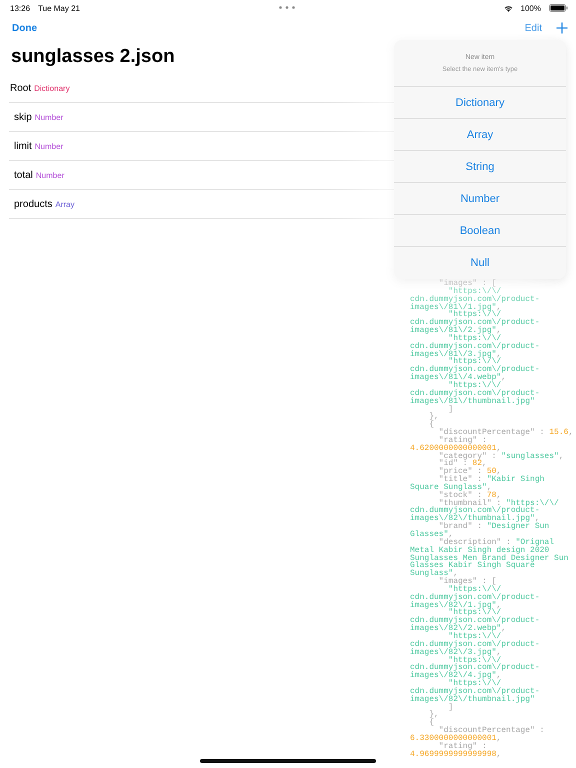  Describe the element at coordinates (451, 488) in the screenshot. I see `code-line: Square Sunglass",` at that location.